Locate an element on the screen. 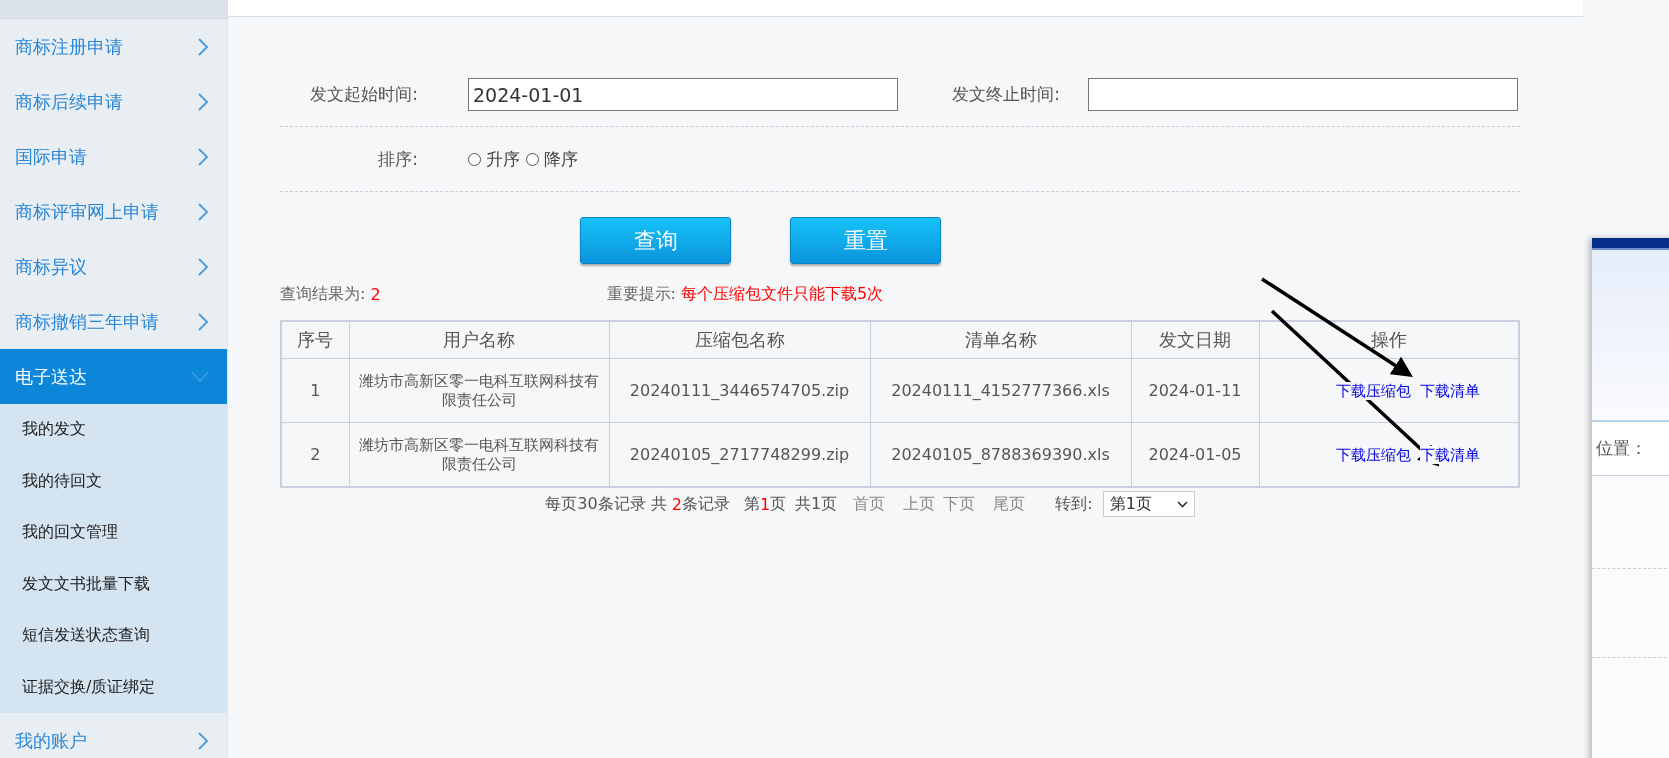 This screenshot has width=1669, height=758. pager-current-page: 1 is located at coordinates (765, 504).